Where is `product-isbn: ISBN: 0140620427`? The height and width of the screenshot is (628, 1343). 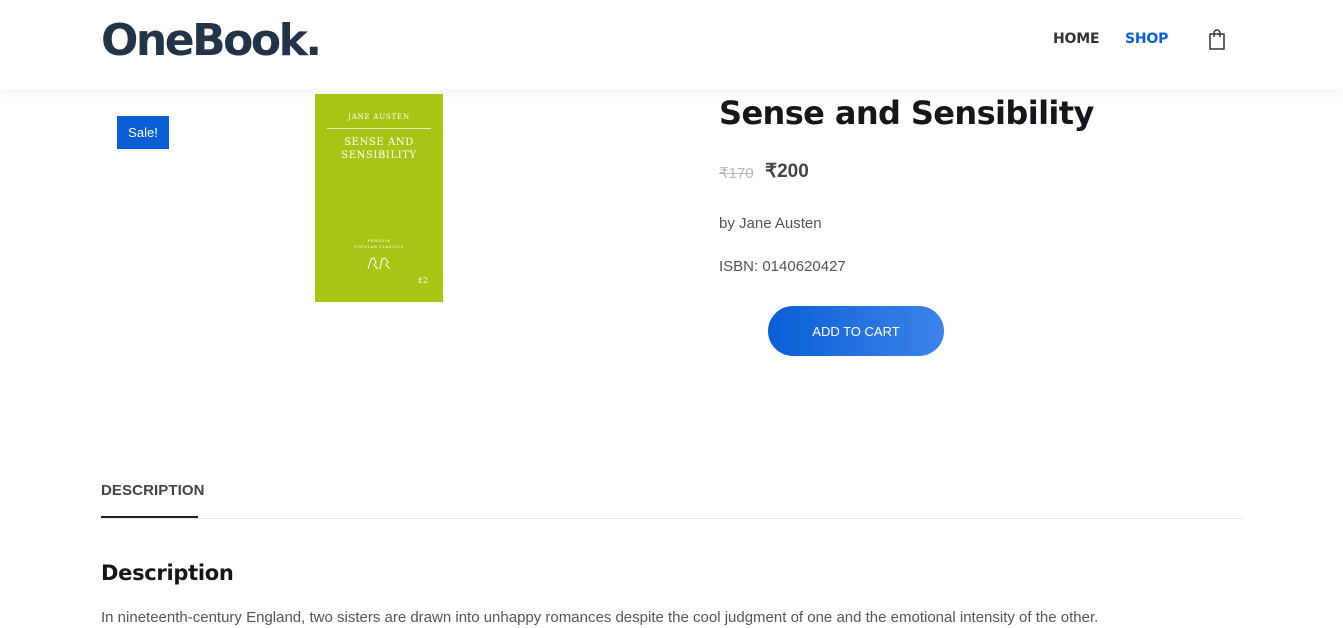 product-isbn: ISBN: 0140620427 is located at coordinates (782, 266).